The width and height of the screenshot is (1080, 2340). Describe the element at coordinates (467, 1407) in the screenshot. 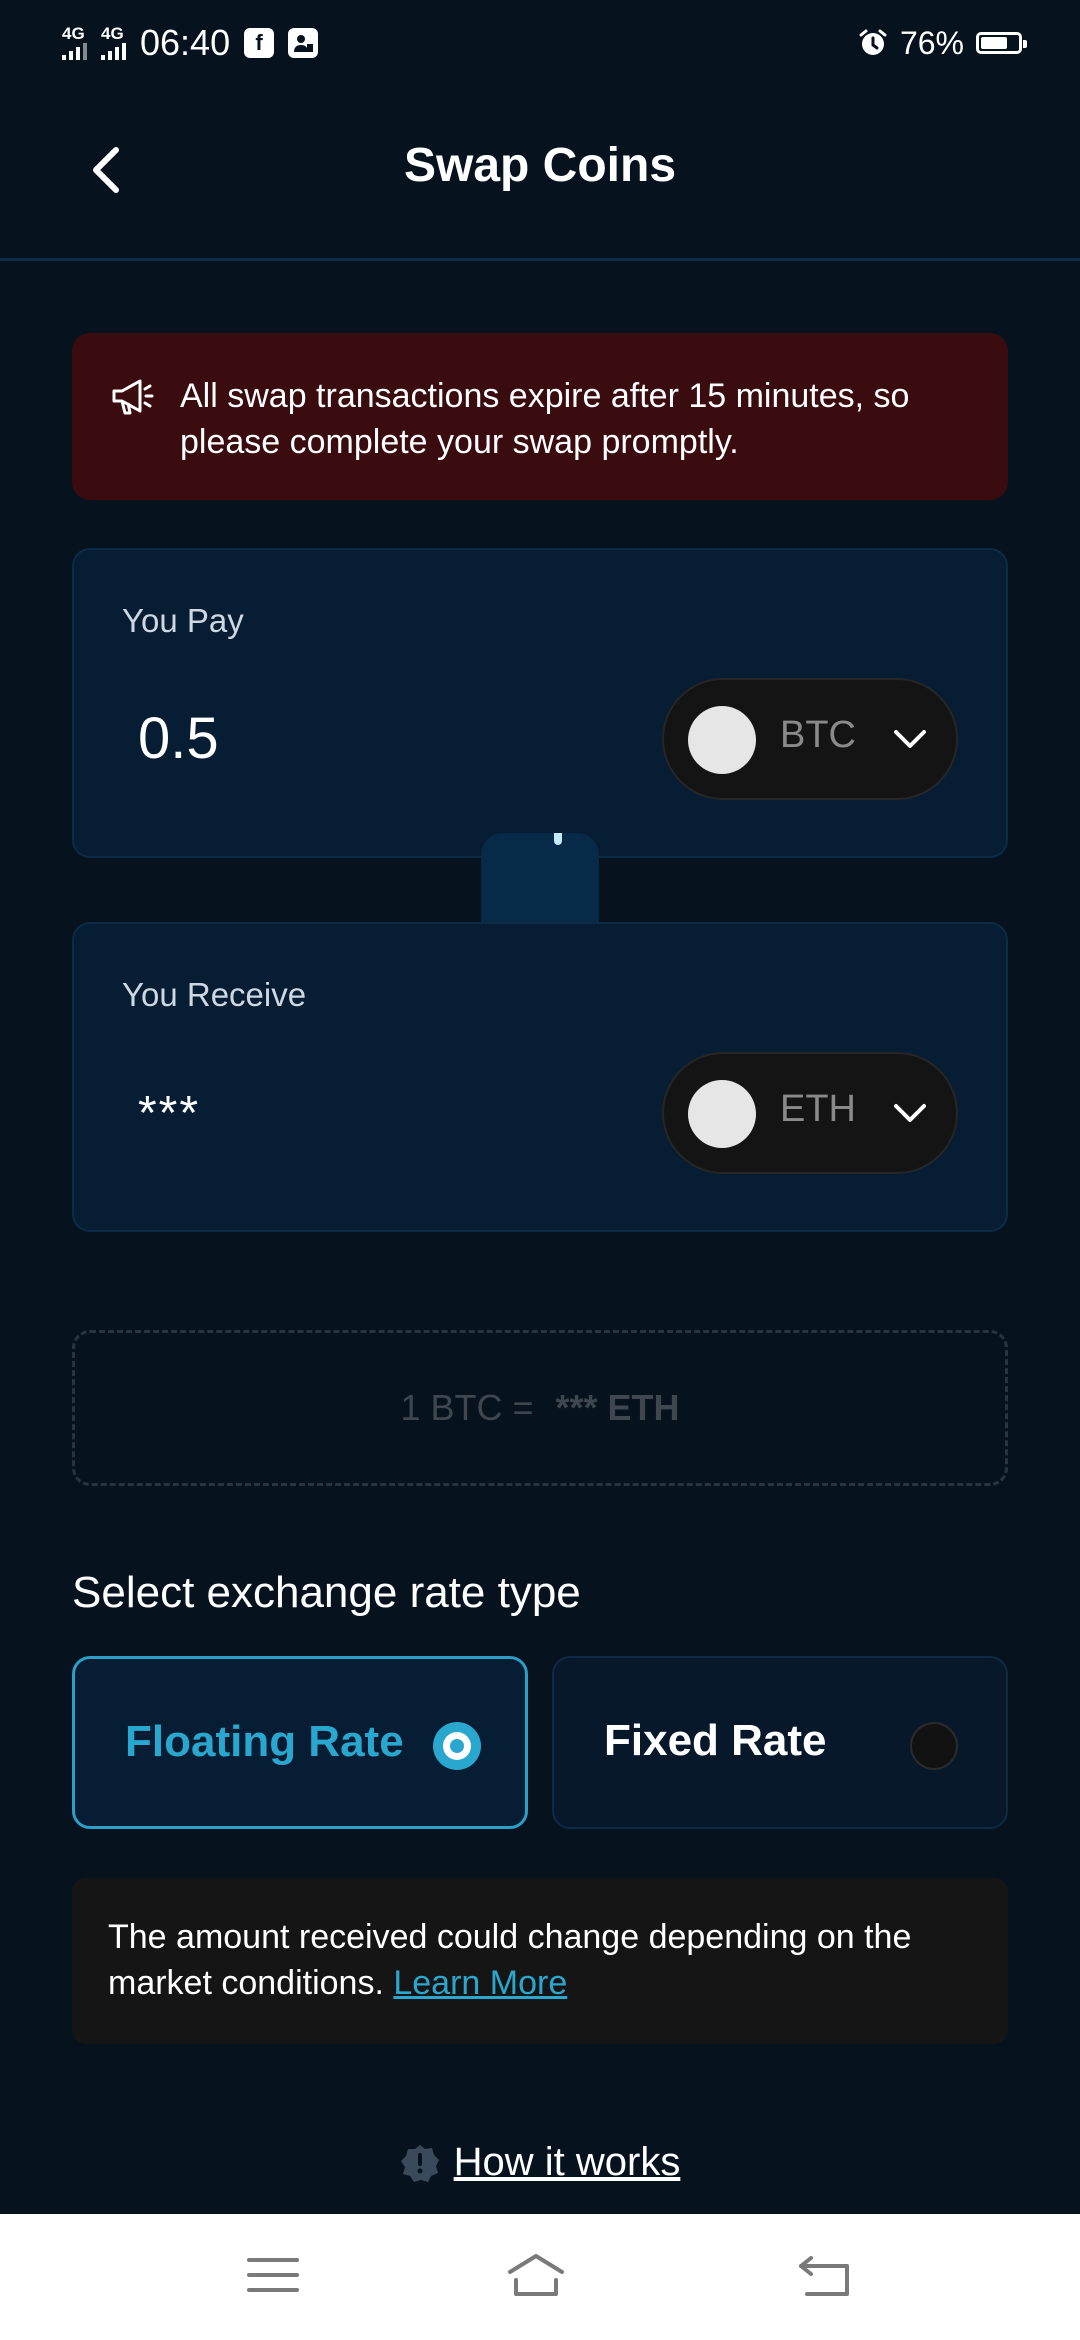

I see `rate-left: 1 BTC =` at that location.